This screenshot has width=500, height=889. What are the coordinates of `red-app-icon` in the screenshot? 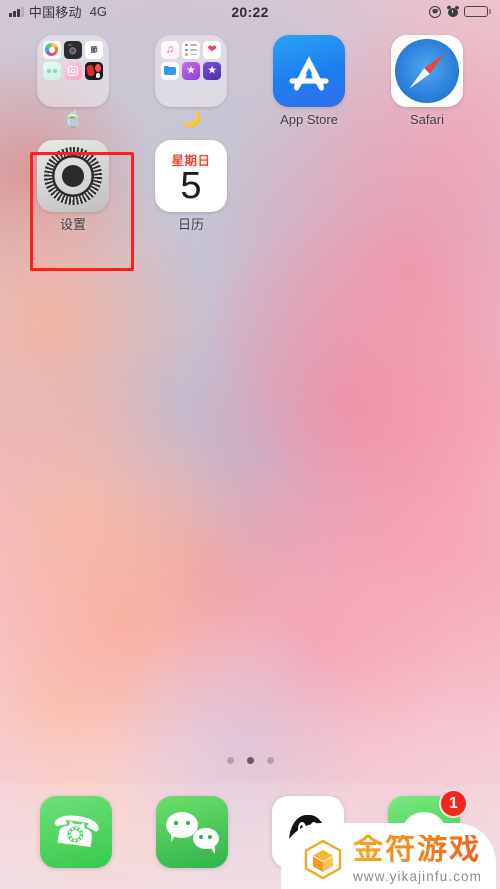 It's located at (94, 71).